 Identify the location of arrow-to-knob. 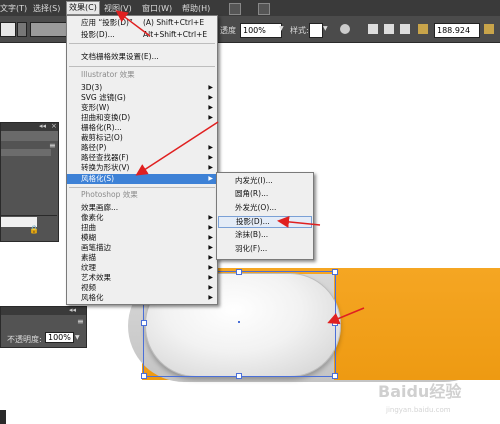
(346, 316).